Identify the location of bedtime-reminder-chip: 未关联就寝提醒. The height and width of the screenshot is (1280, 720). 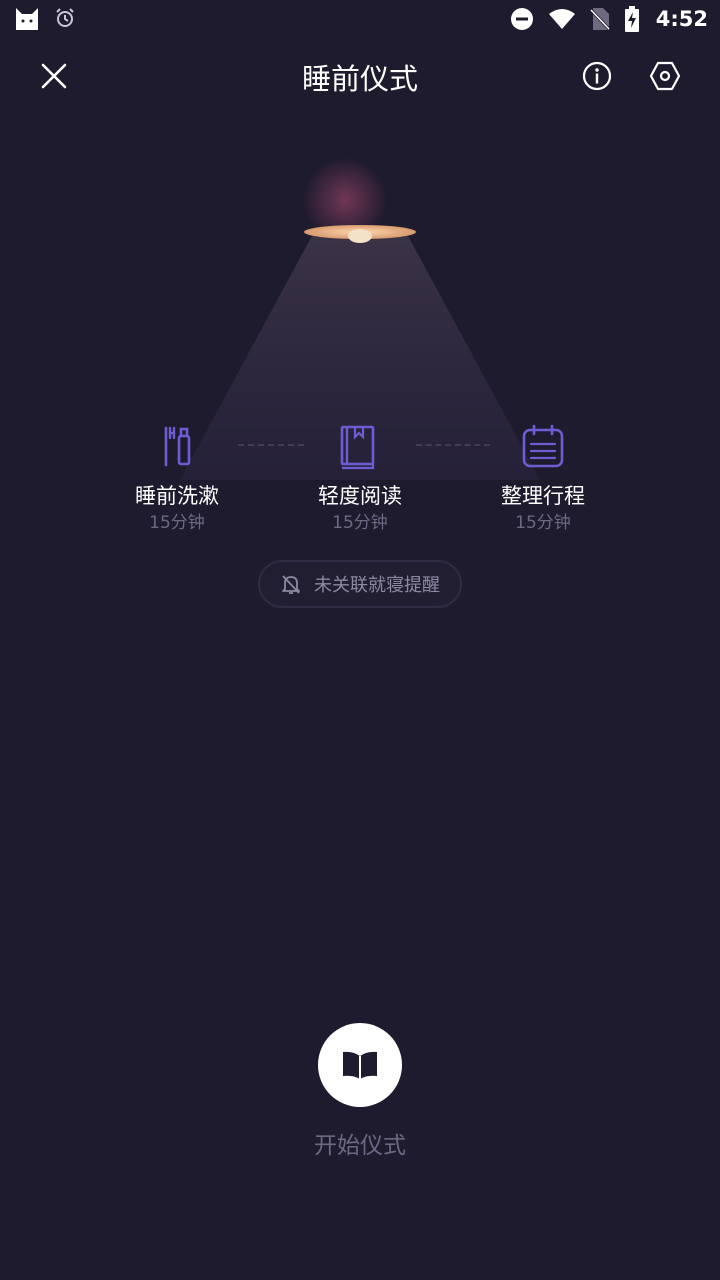
(360, 584).